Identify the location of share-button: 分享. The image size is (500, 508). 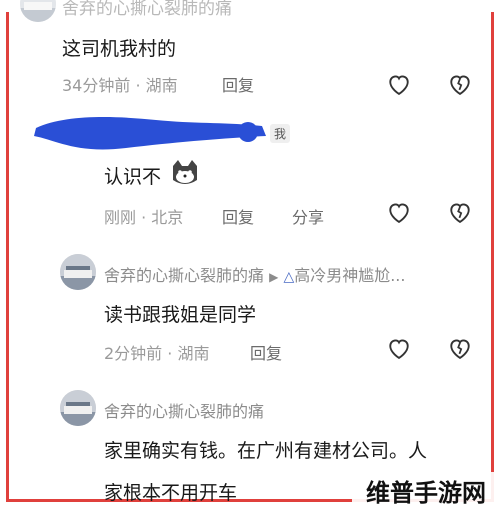
(308, 216).